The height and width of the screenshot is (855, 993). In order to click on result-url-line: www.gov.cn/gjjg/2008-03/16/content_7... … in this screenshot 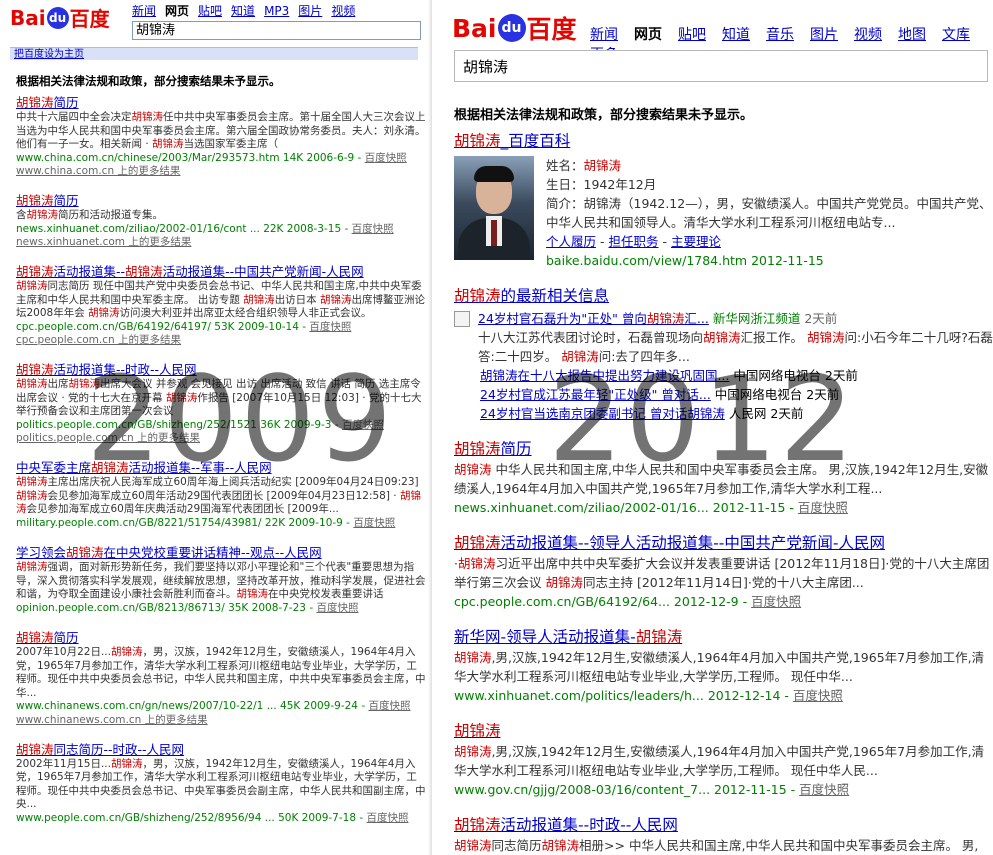, I will do `click(723, 789)`.